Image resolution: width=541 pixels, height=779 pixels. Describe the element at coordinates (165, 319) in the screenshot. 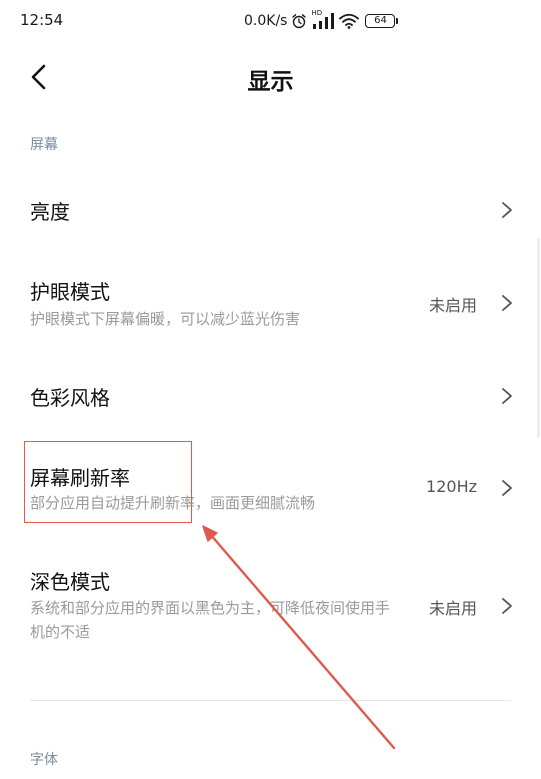

I see `row-description: 护眼模式下屏幕偏暖，可以减少蓝光伤害` at that location.